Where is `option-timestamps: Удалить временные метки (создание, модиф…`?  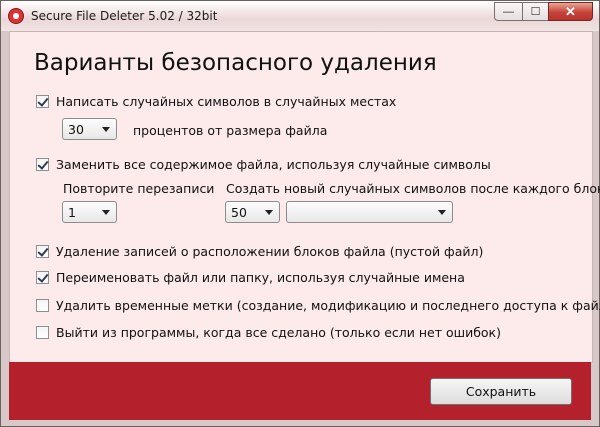
option-timestamps: Удалить временные метки (создание, модиф… is located at coordinates (318, 305).